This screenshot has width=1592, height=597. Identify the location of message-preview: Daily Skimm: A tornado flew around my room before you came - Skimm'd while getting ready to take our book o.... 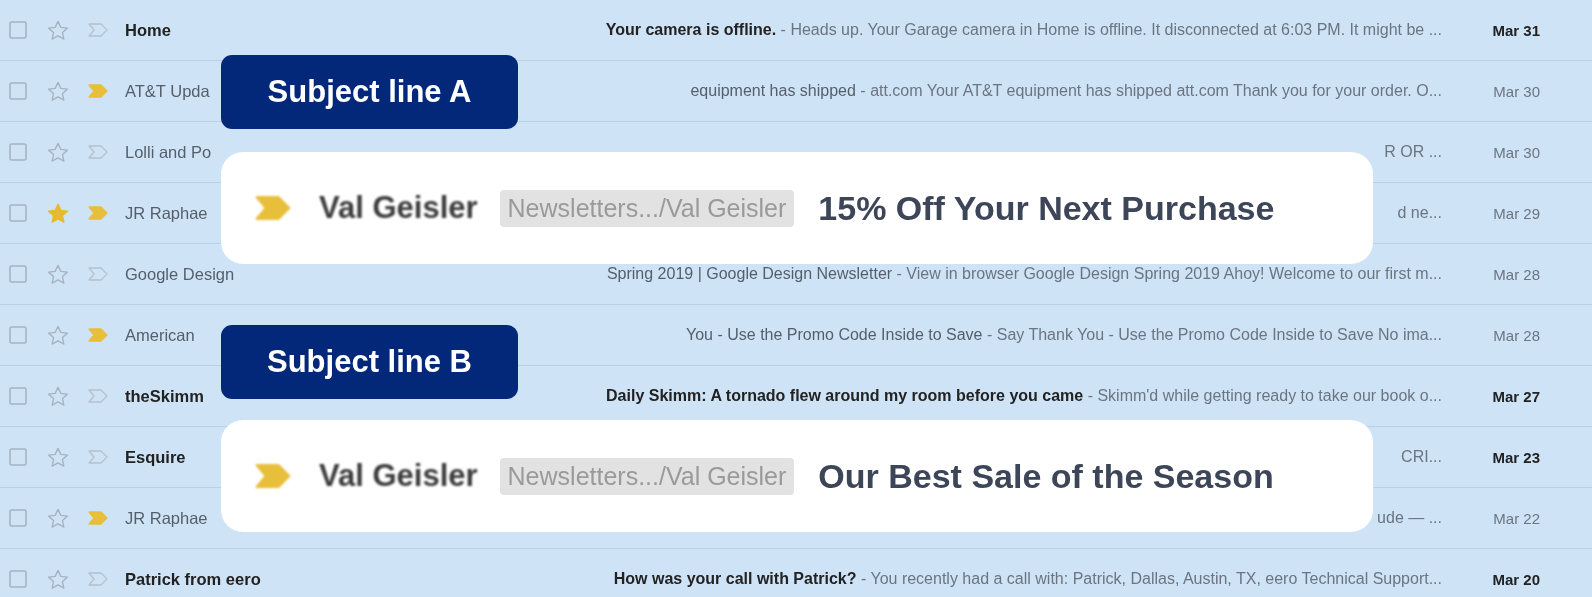
(1024, 396).